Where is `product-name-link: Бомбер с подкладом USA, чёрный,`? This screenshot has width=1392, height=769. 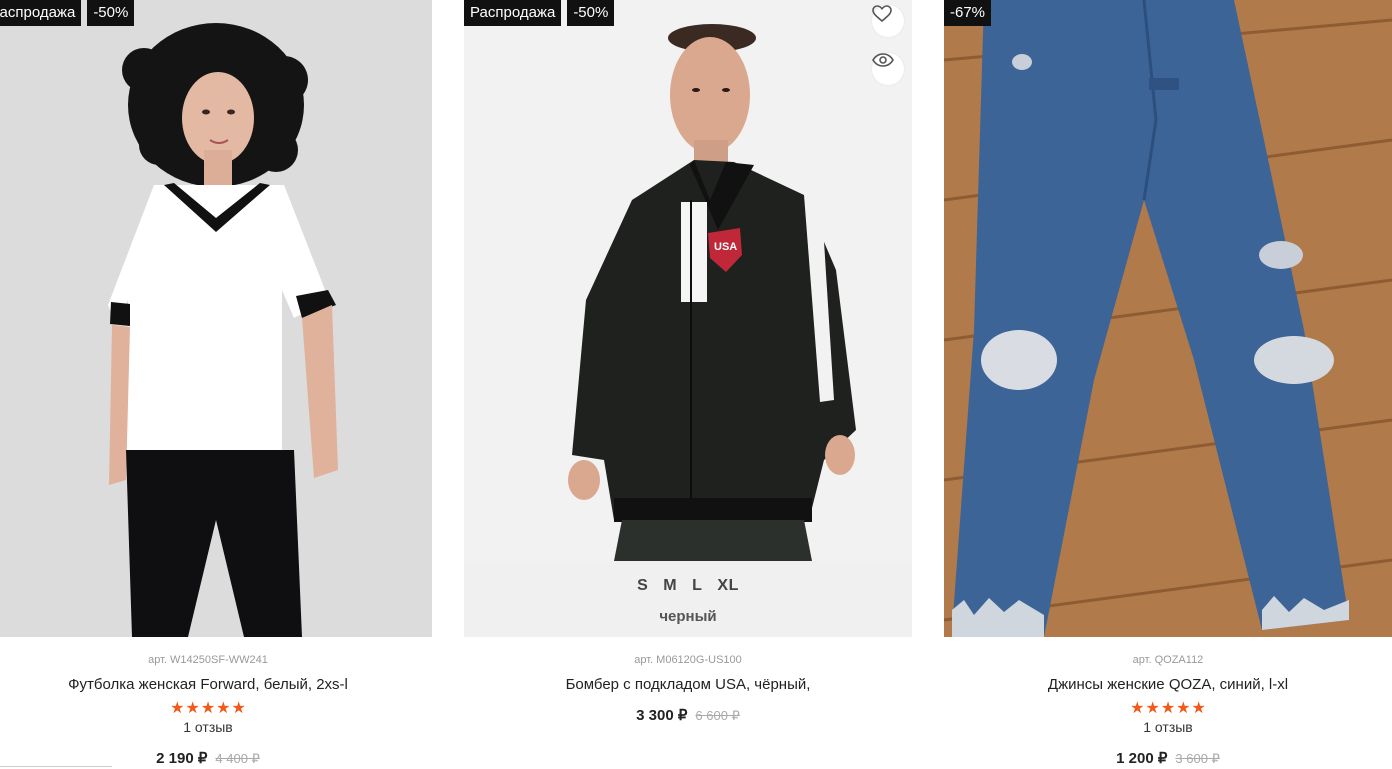
product-name-link: Бомбер с подкладом USA, чёрный, is located at coordinates (688, 686).